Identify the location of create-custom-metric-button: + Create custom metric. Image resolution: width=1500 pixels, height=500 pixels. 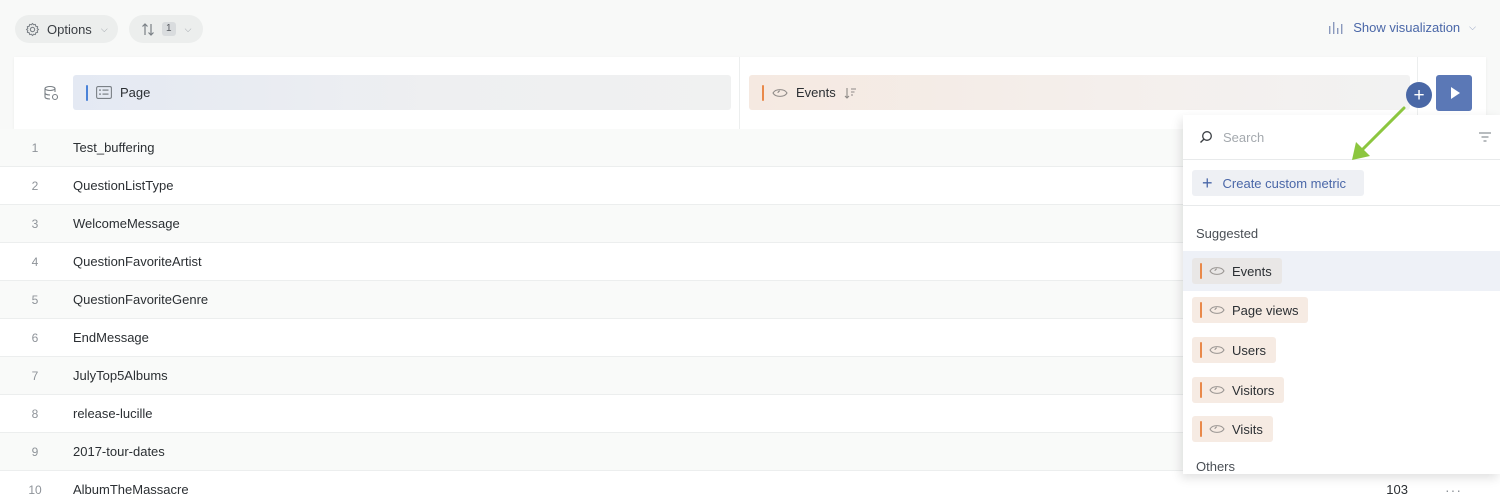
(1278, 183).